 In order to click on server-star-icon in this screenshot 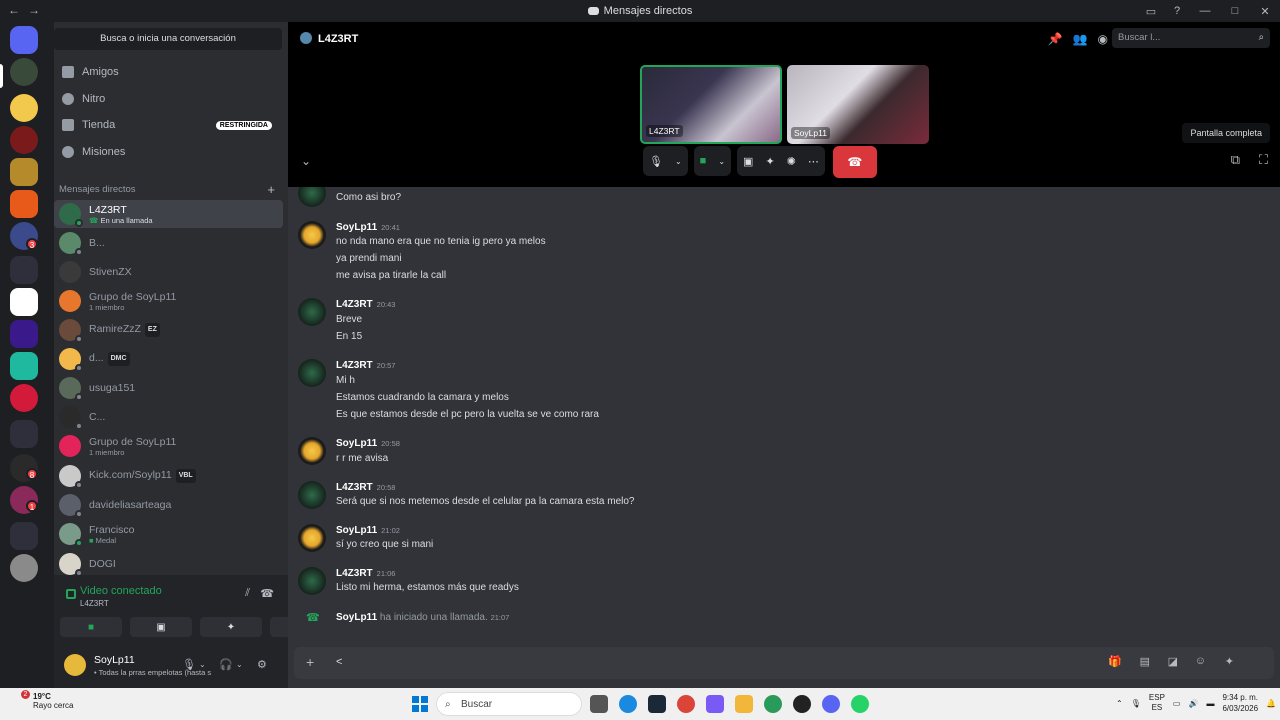, I will do `click(24, 108)`.